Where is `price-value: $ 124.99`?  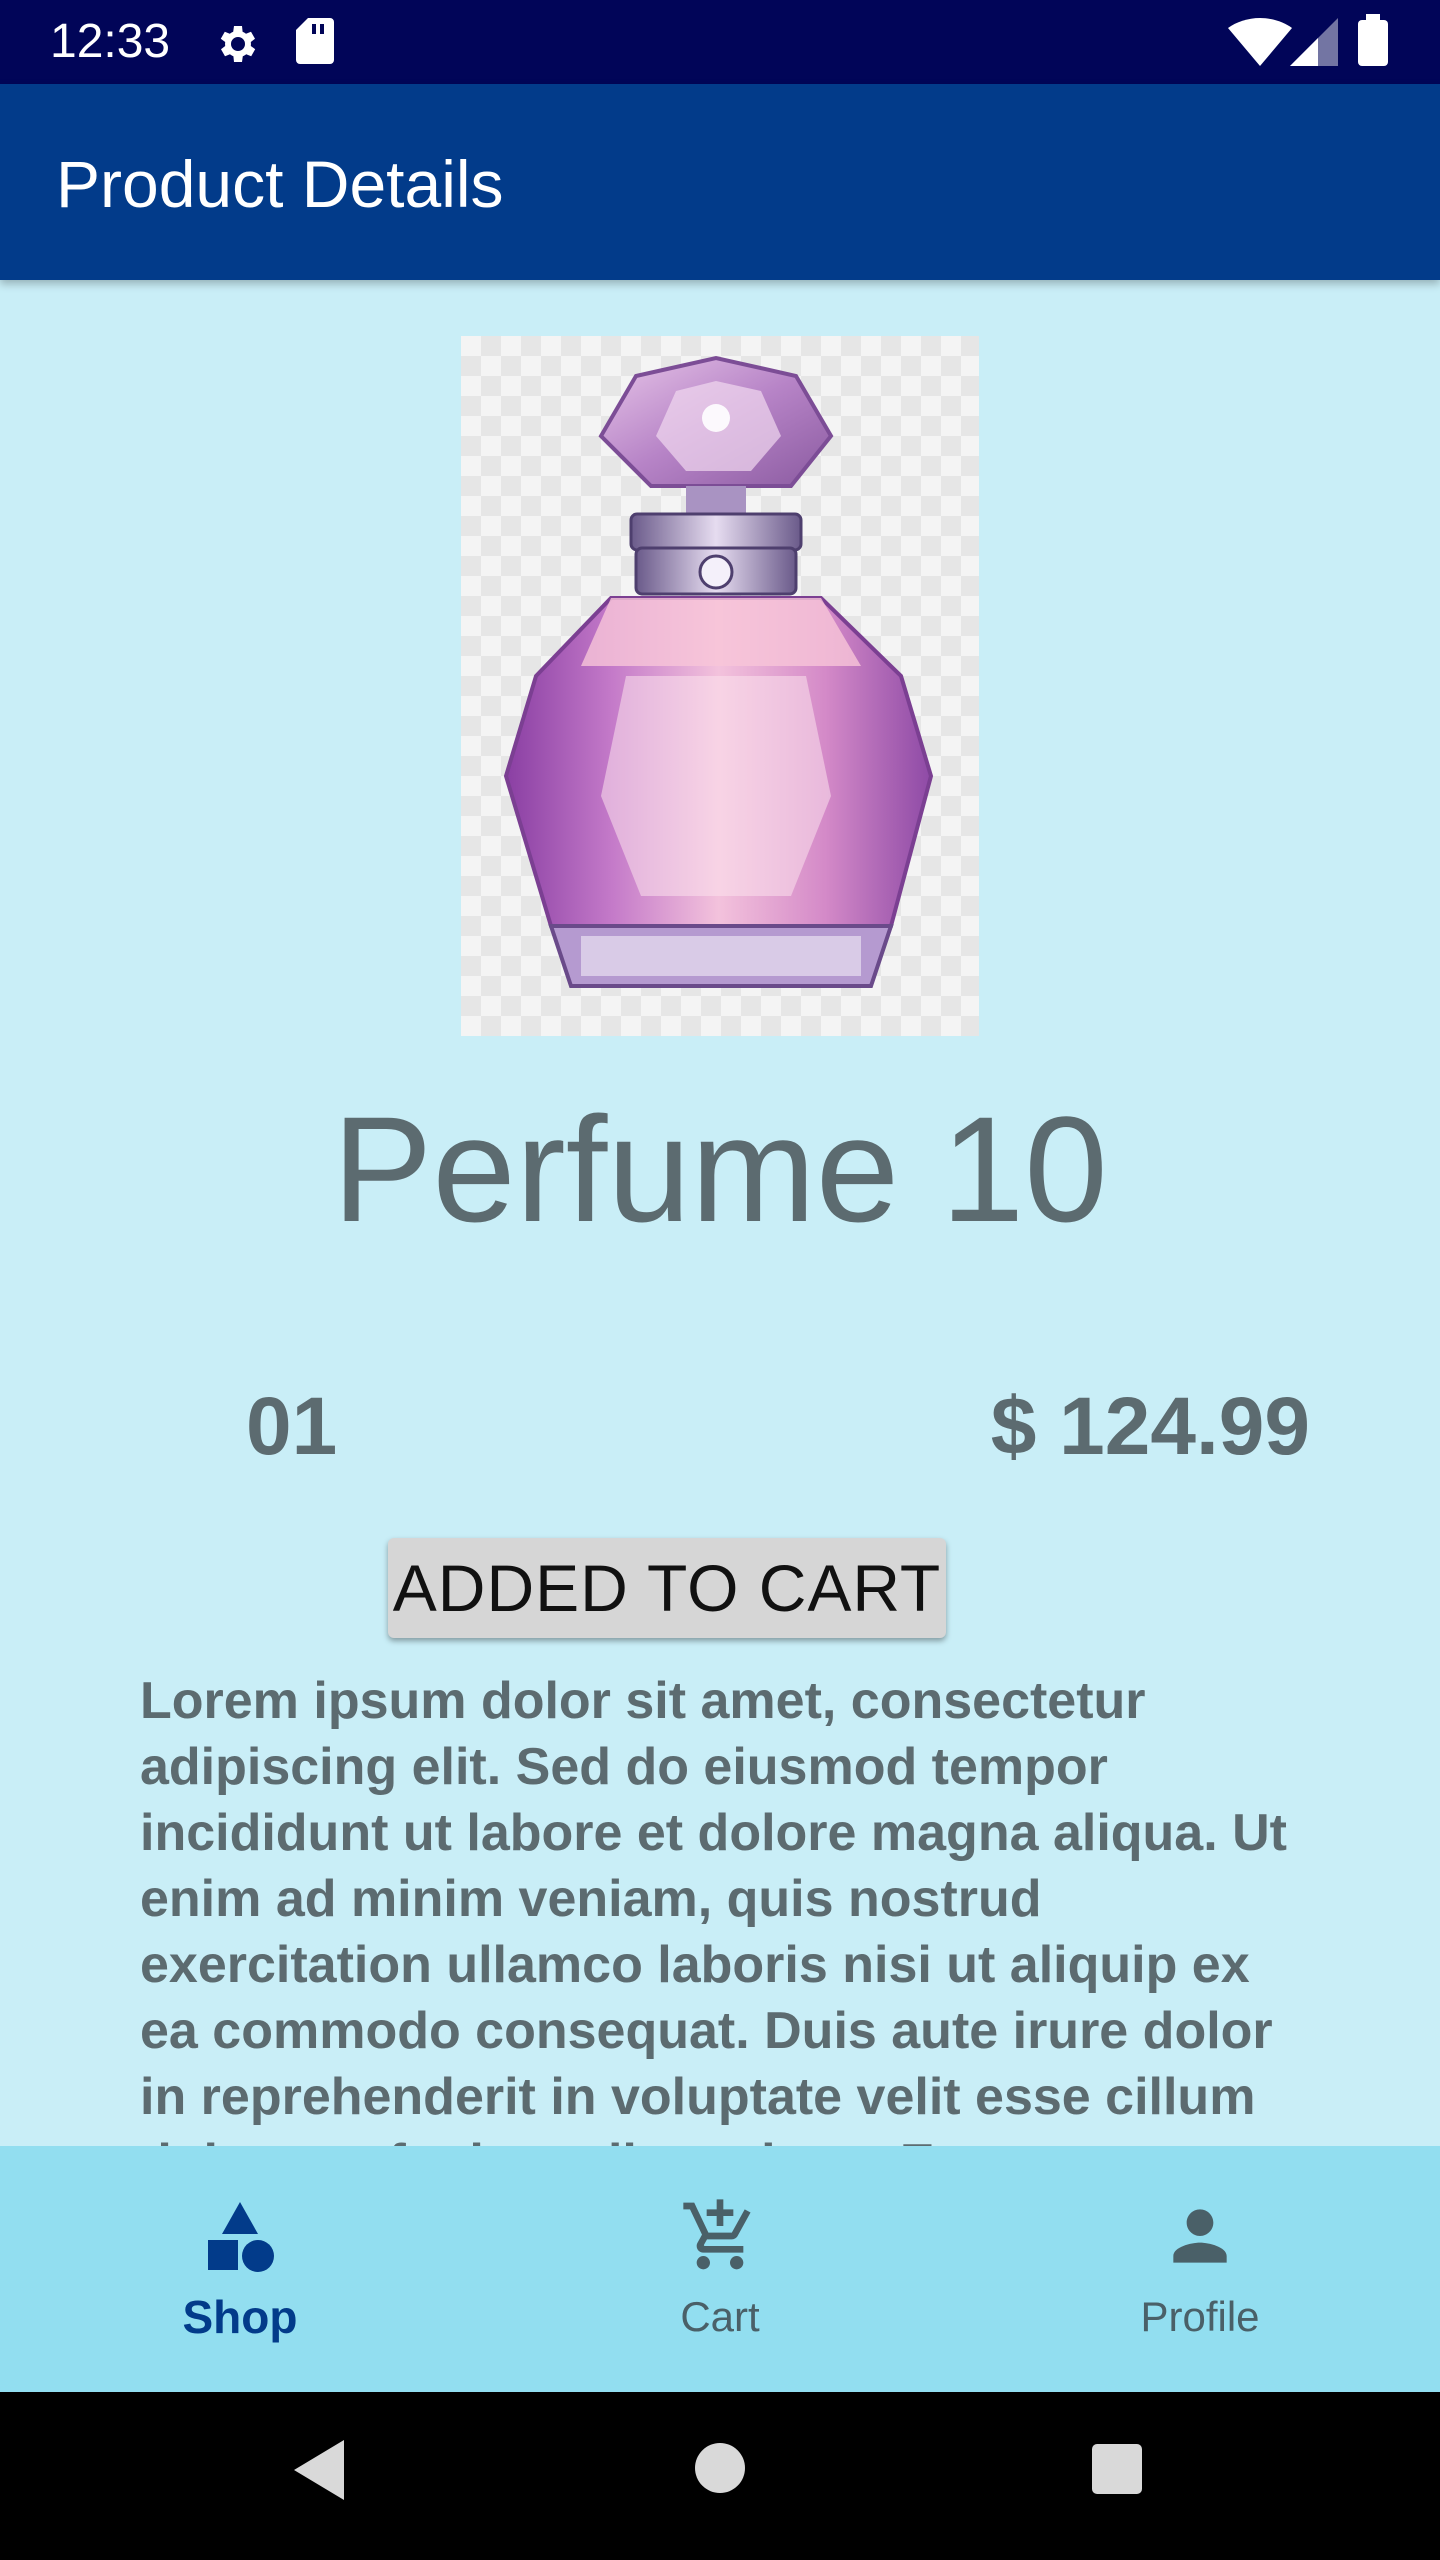
price-value: $ 124.99 is located at coordinates (1150, 1426).